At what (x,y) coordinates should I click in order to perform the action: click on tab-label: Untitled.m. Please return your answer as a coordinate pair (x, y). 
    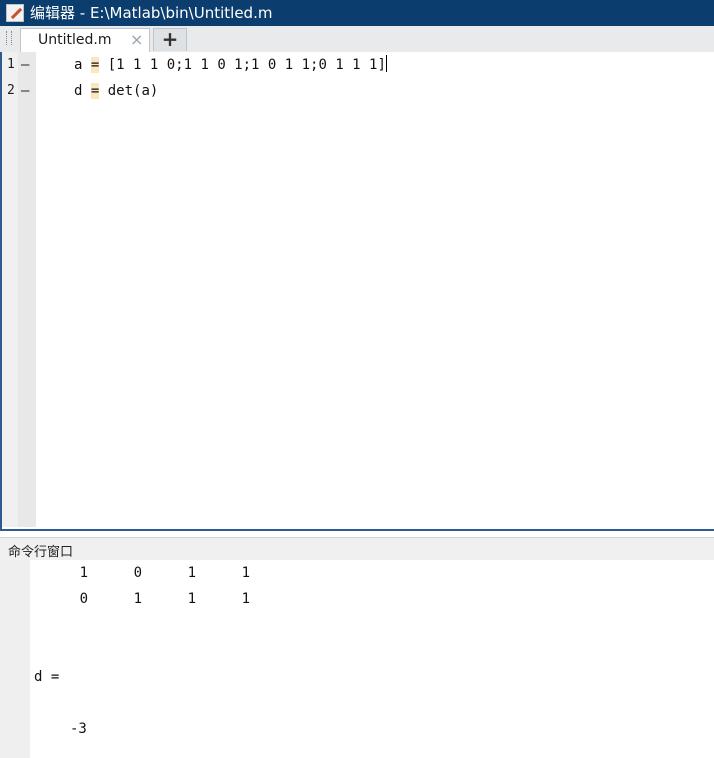
    Looking at the image, I should click on (75, 40).